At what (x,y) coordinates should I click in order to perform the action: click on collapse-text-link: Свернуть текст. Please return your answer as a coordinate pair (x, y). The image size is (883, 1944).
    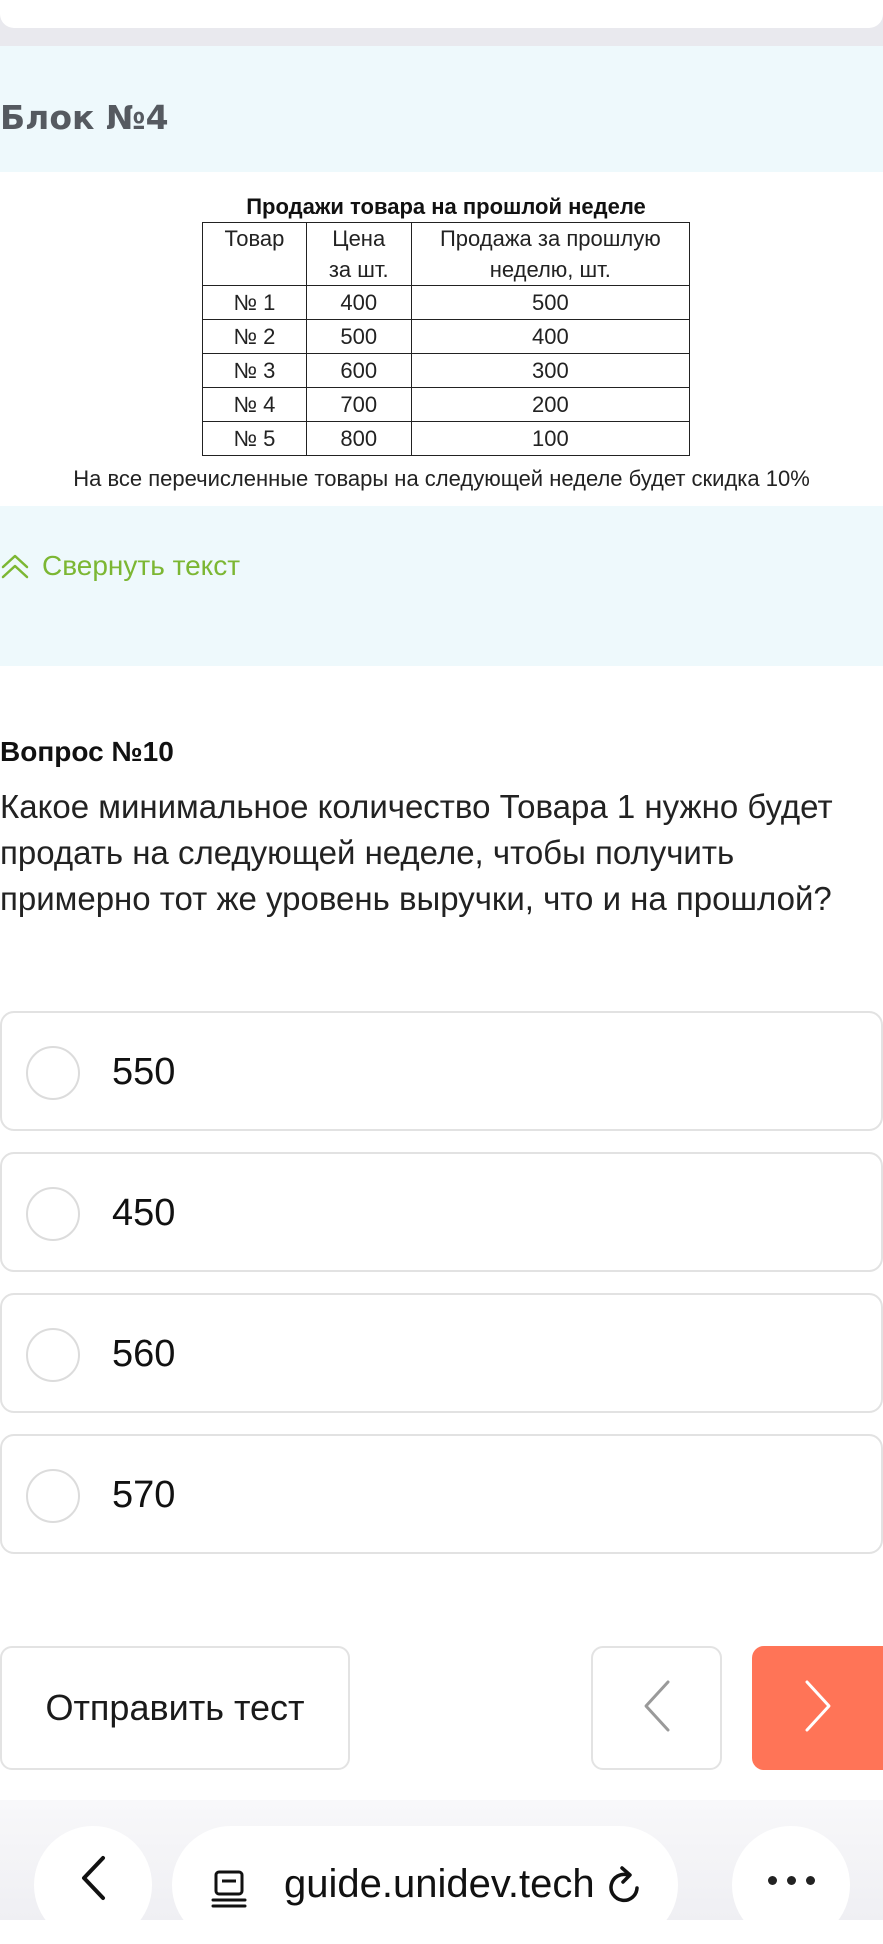
    Looking at the image, I should click on (120, 566).